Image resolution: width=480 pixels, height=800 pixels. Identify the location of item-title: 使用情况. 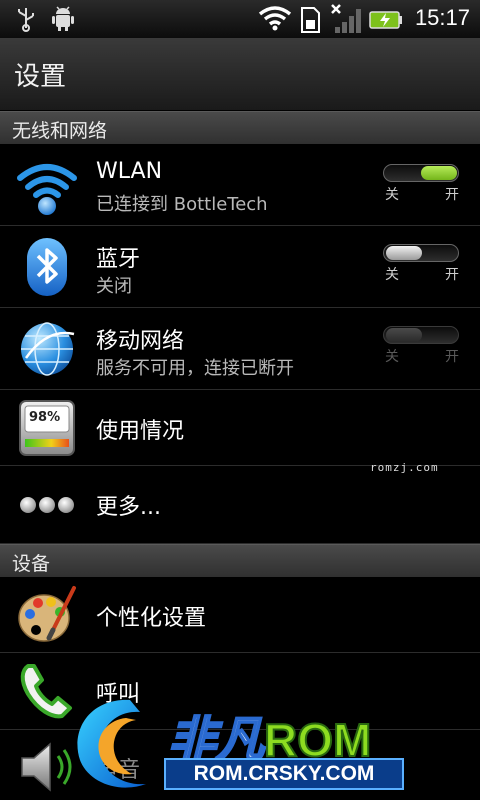
(140, 431).